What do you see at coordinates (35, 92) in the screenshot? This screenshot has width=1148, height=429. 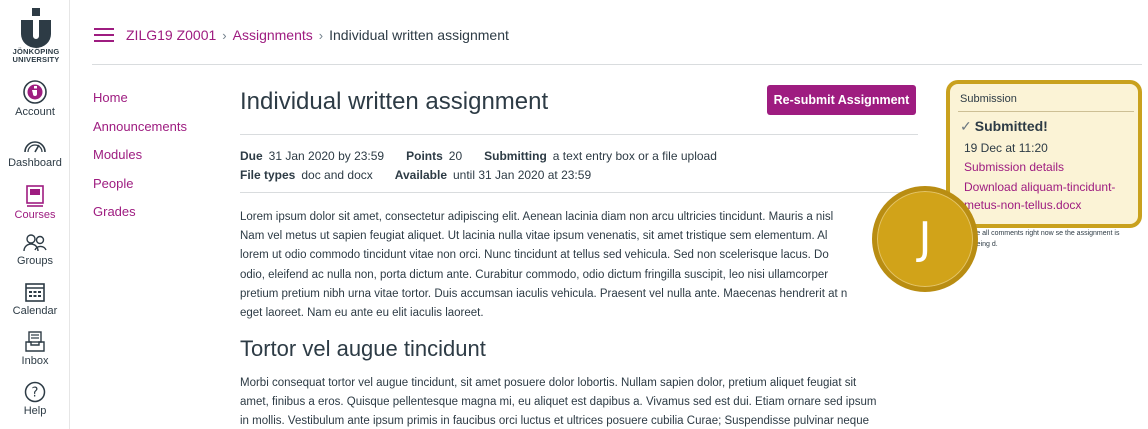 I see `account-icon` at bounding box center [35, 92].